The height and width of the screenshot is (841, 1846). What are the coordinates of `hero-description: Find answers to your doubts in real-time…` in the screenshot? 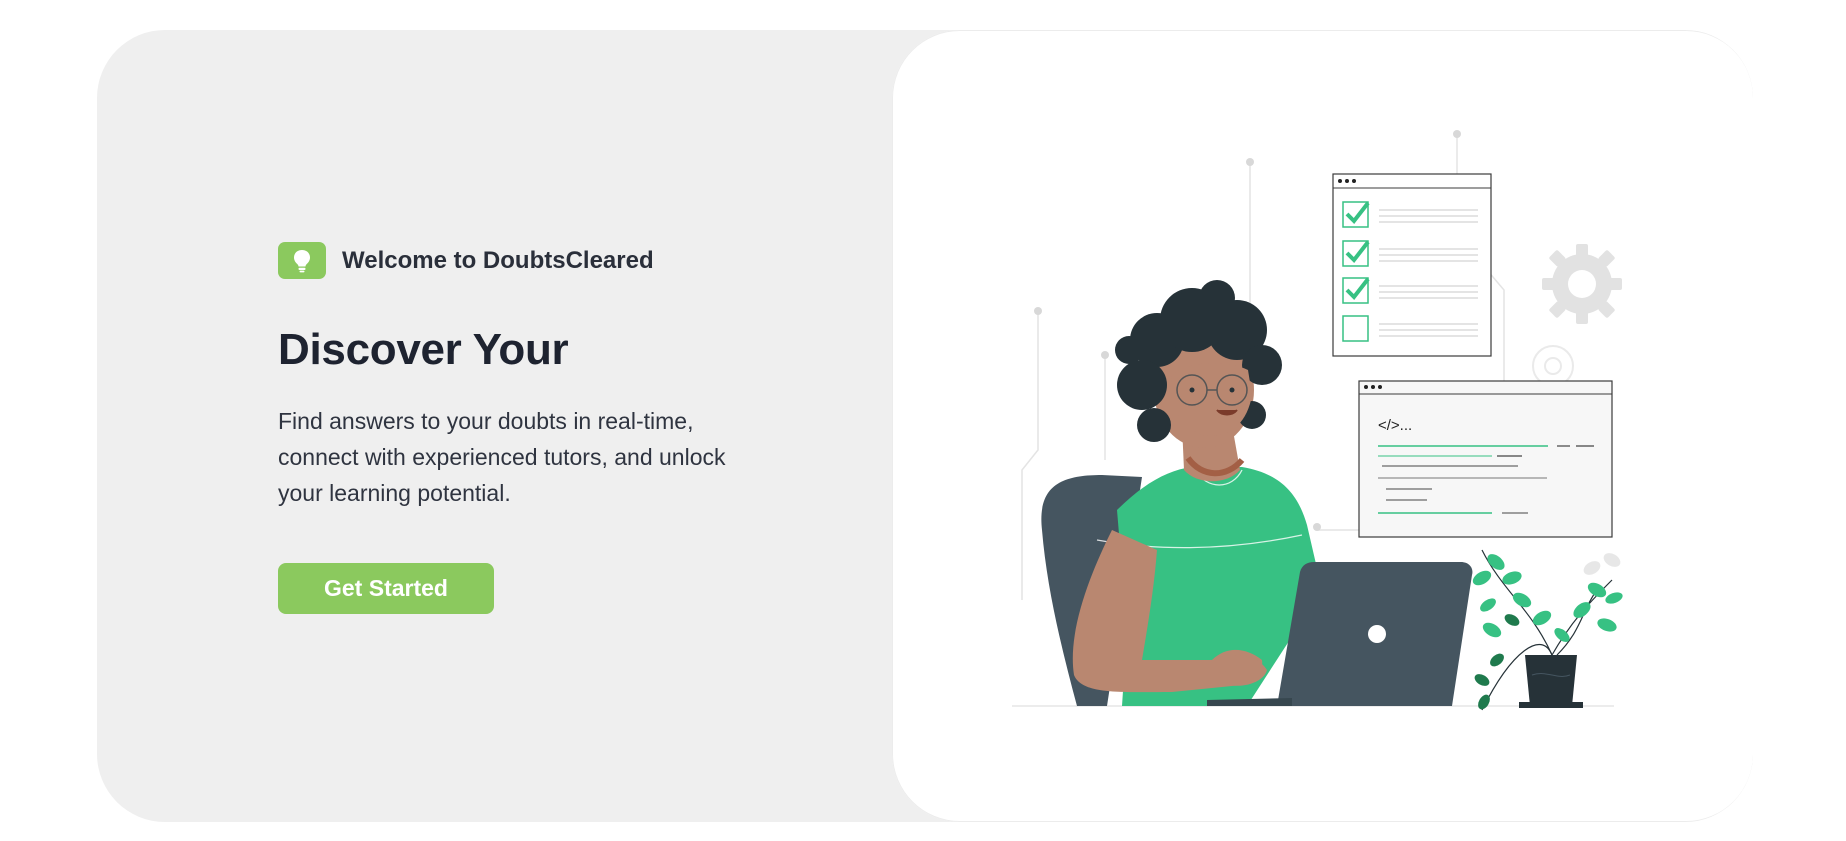 It's located at (502, 457).